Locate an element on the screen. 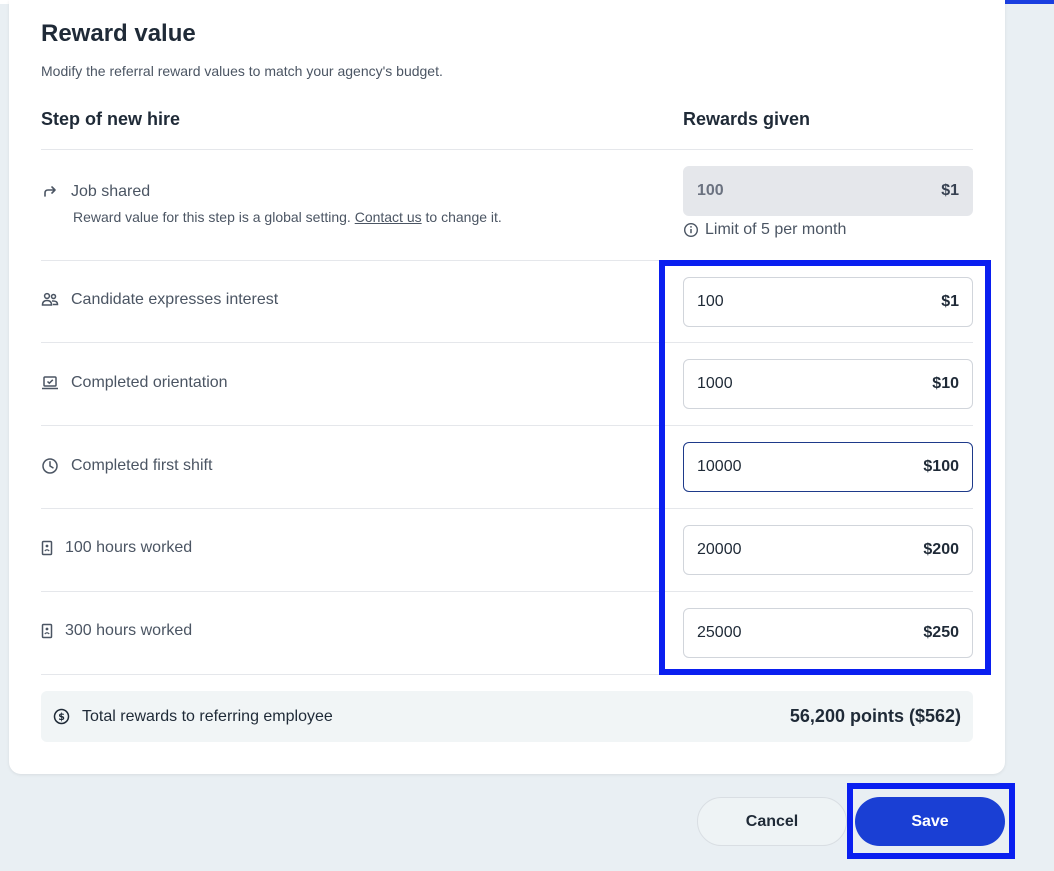 Image resolution: width=1054 pixels, height=871 pixels. 100-hours-points-input: 20000 $200 is located at coordinates (828, 550).